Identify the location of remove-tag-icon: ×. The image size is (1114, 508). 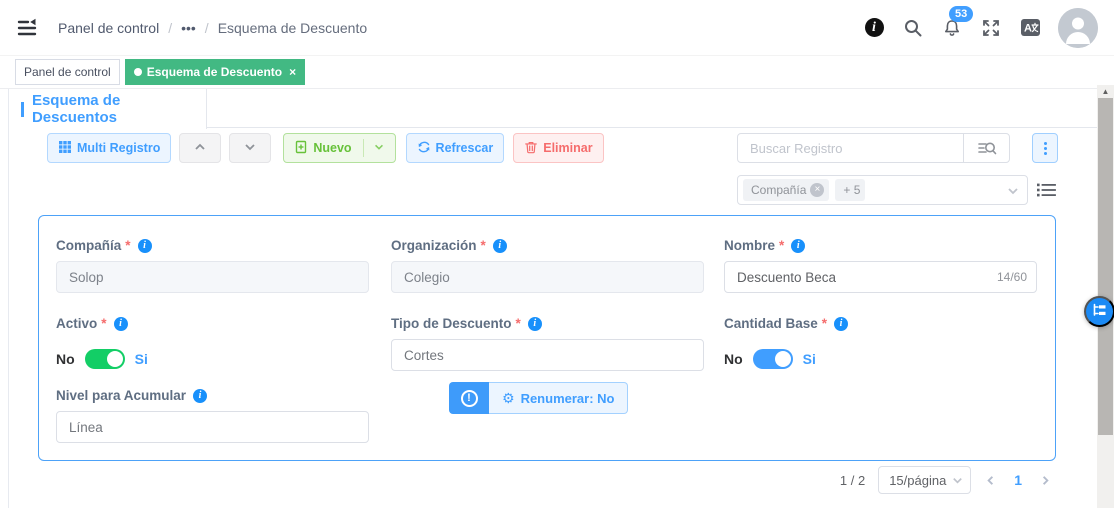
(817, 190).